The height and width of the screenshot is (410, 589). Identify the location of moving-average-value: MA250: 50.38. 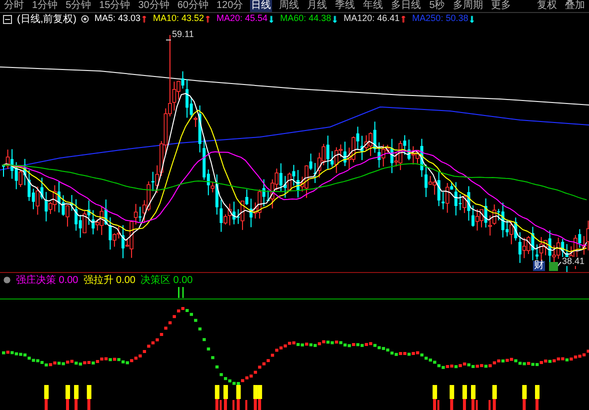
(440, 19).